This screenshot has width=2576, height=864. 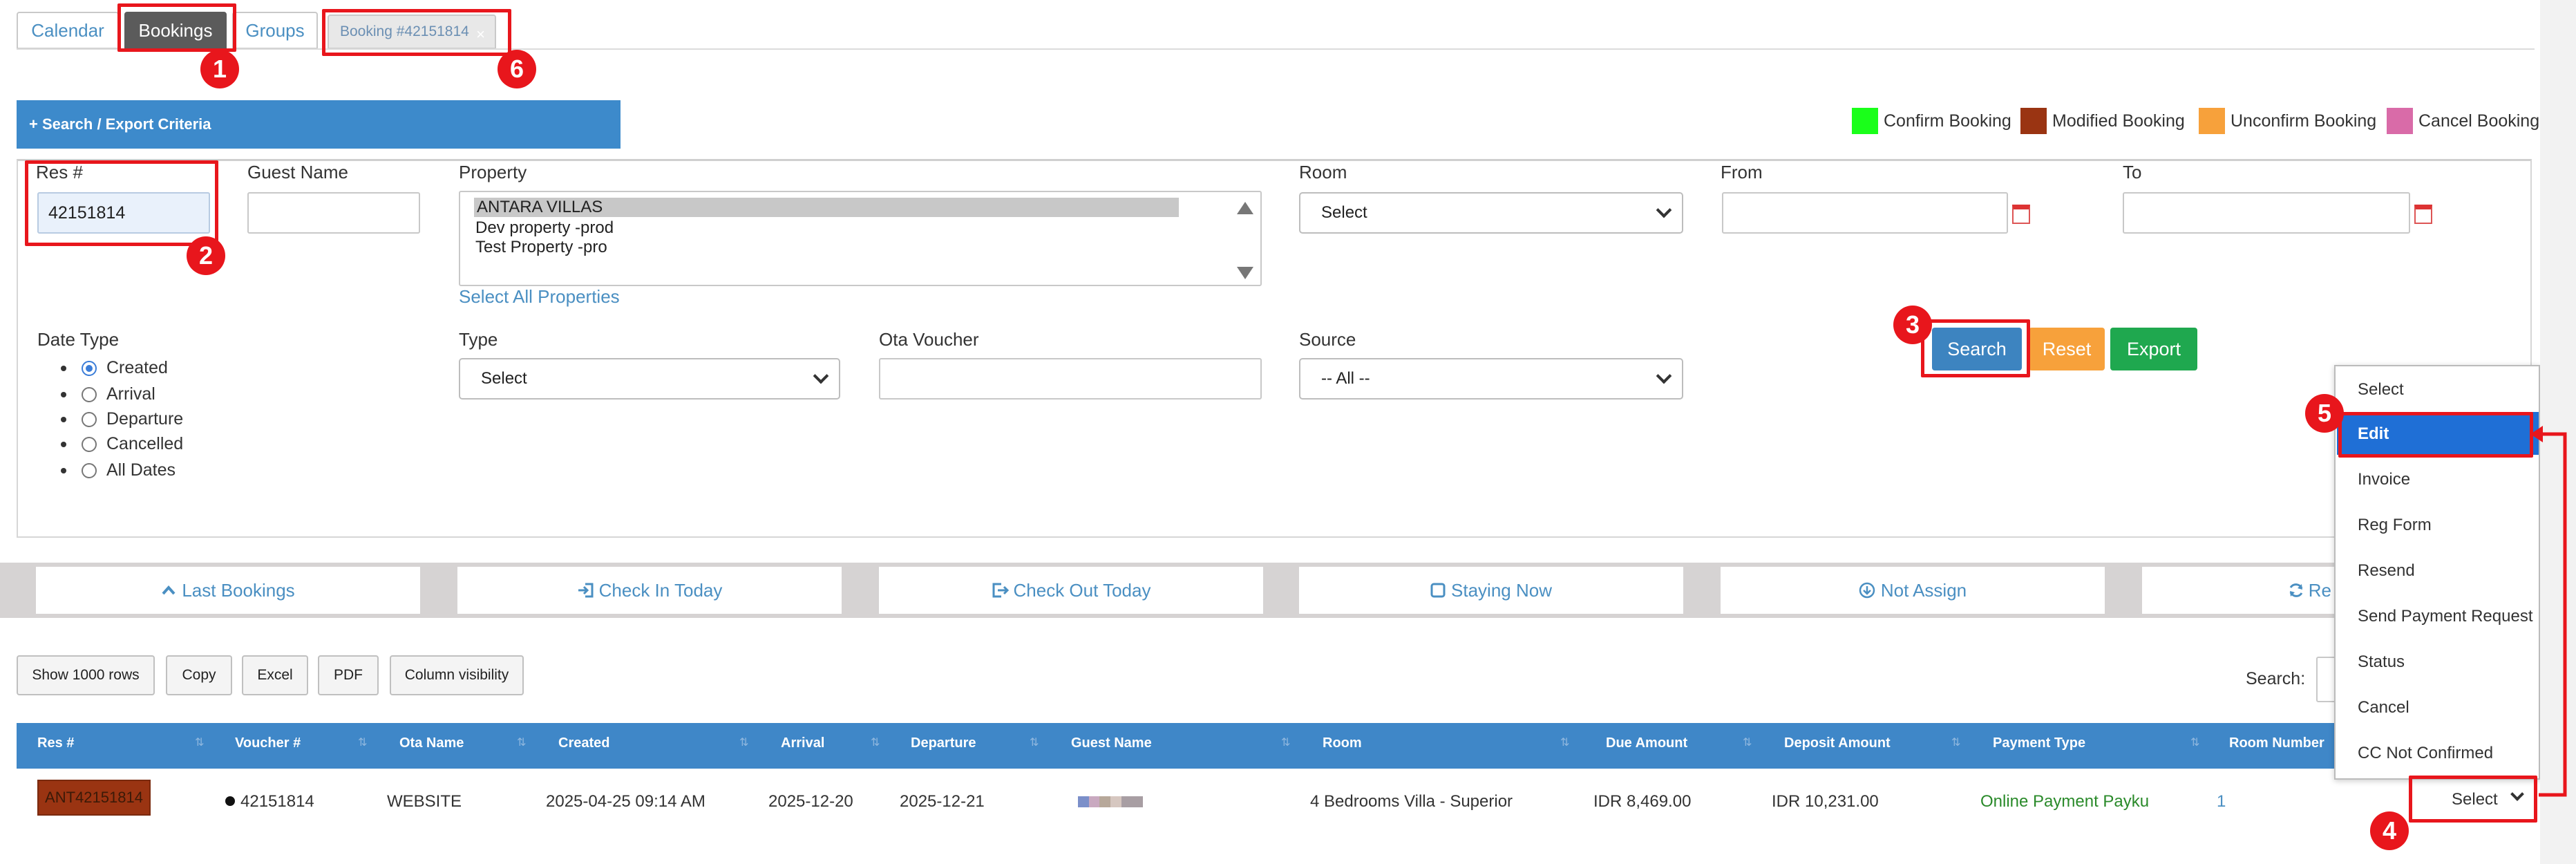 What do you see at coordinates (2445, 617) in the screenshot?
I see `menu-item-send-payment-request: Send Payment Request` at bounding box center [2445, 617].